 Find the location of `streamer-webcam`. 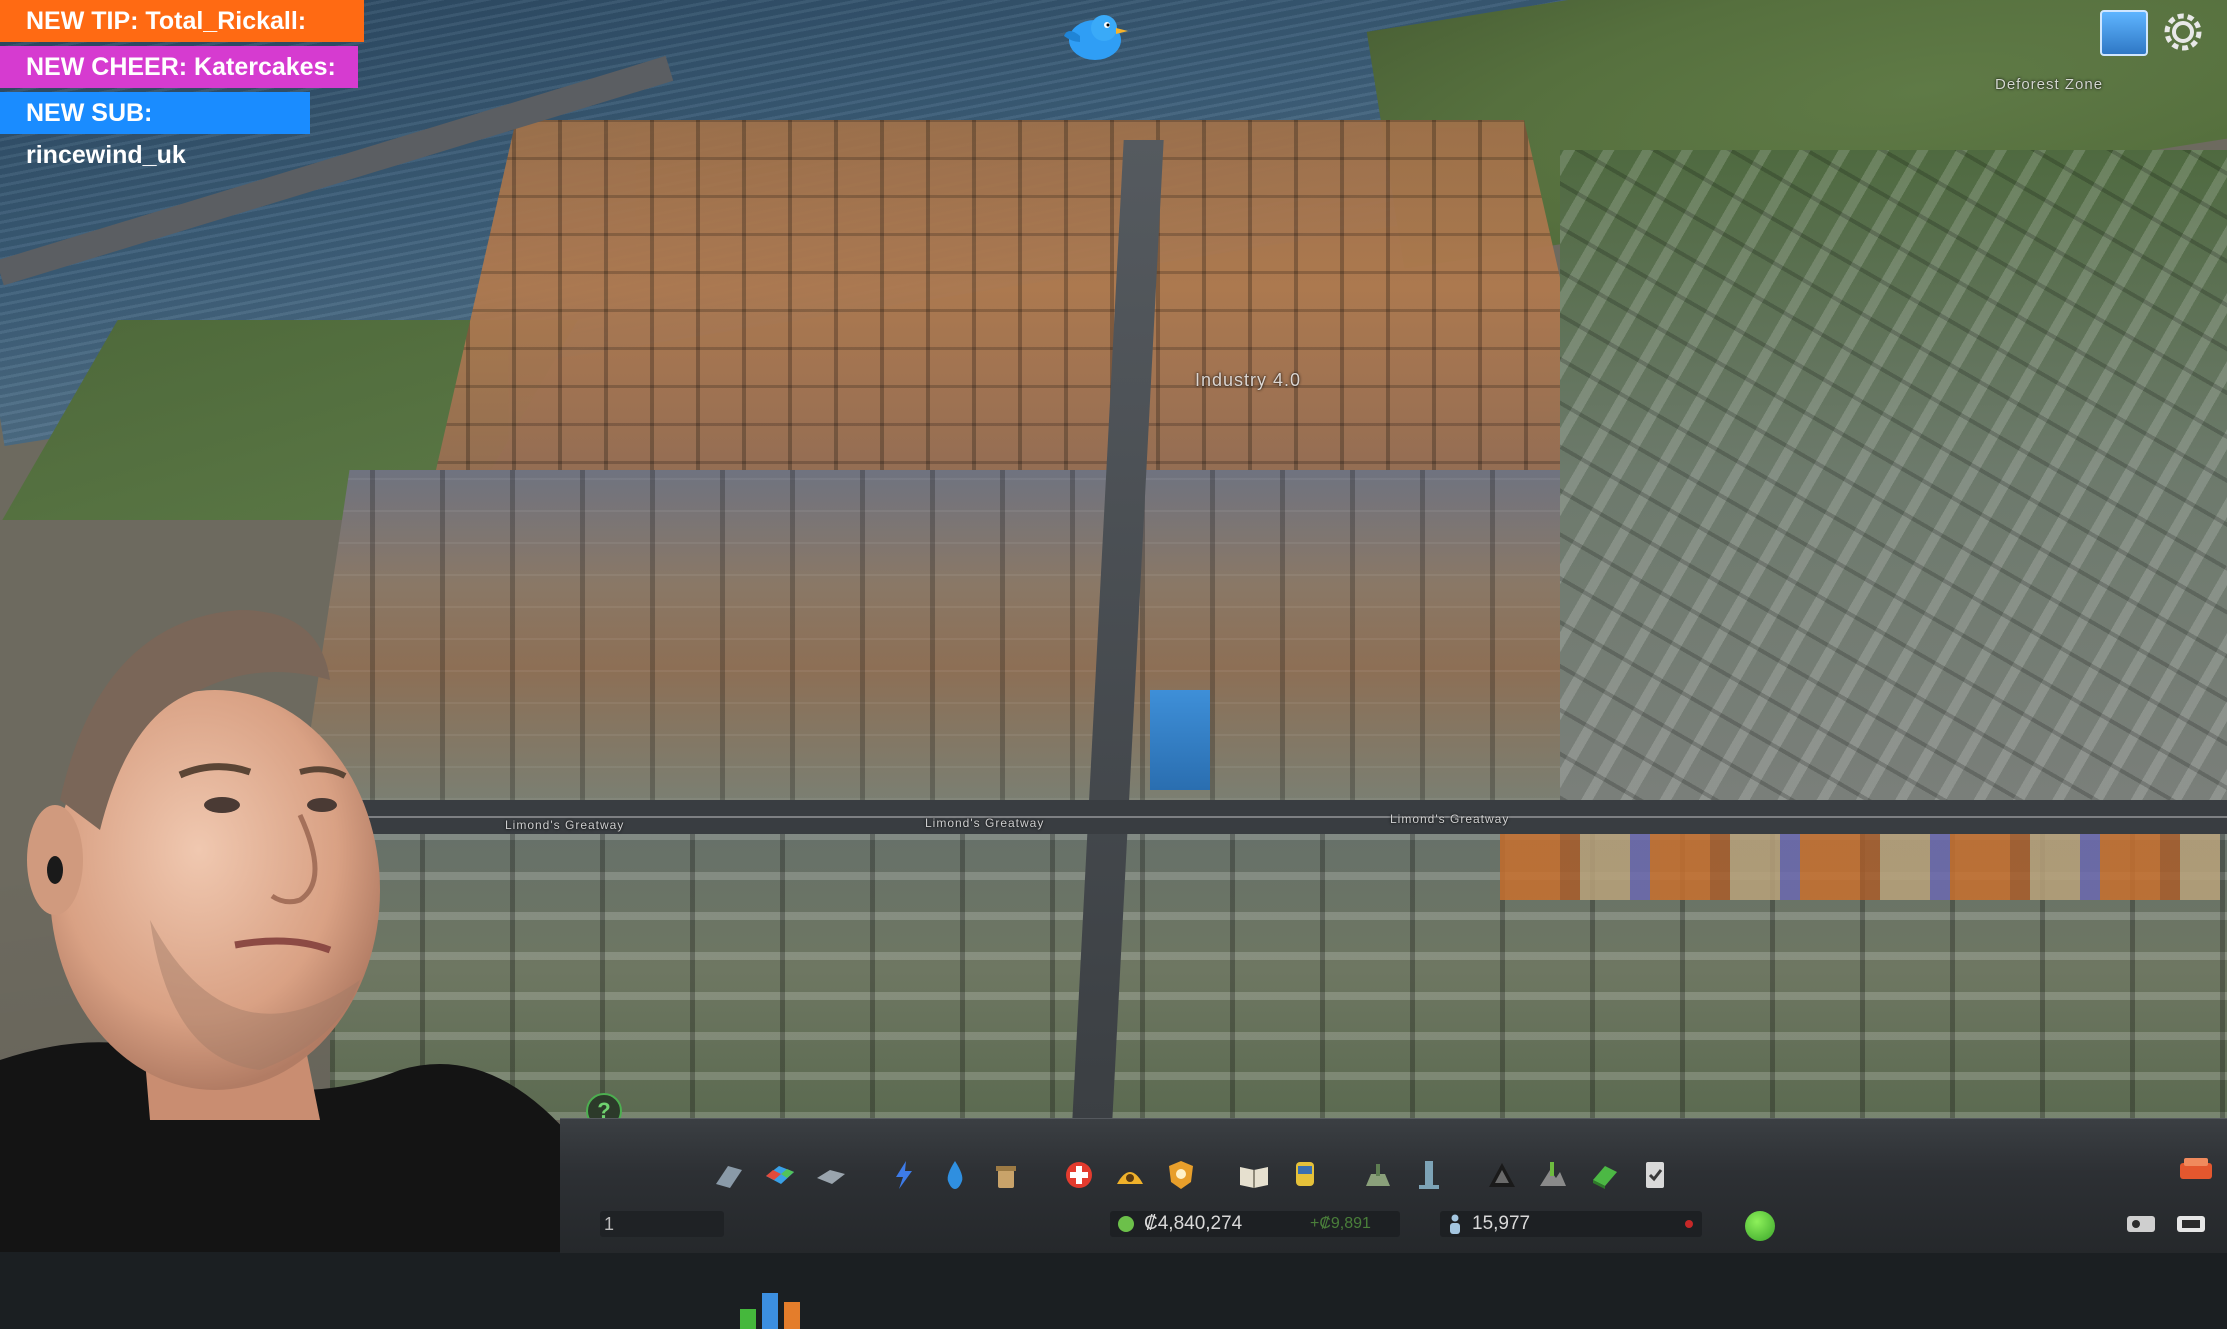

streamer-webcam is located at coordinates (295, 926).